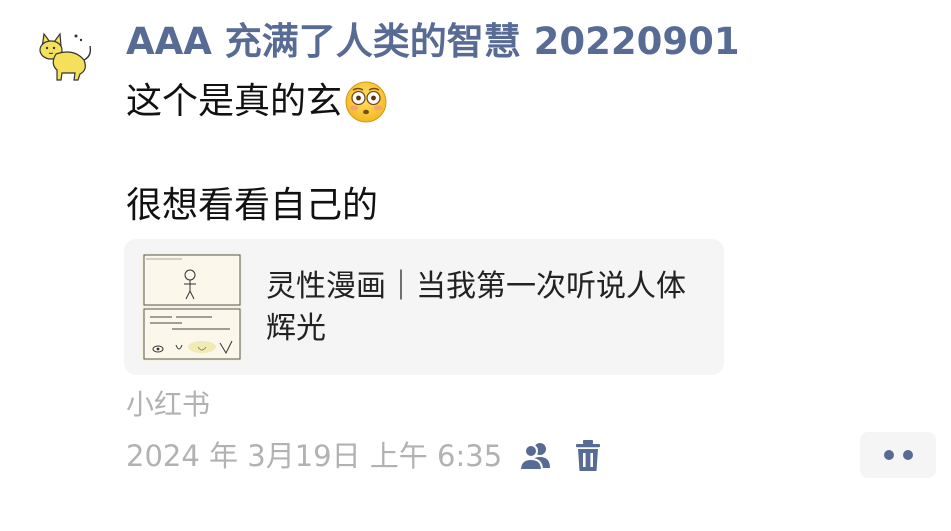 The width and height of the screenshot is (951, 531). What do you see at coordinates (588, 456) in the screenshot?
I see `trash-icon` at bounding box center [588, 456].